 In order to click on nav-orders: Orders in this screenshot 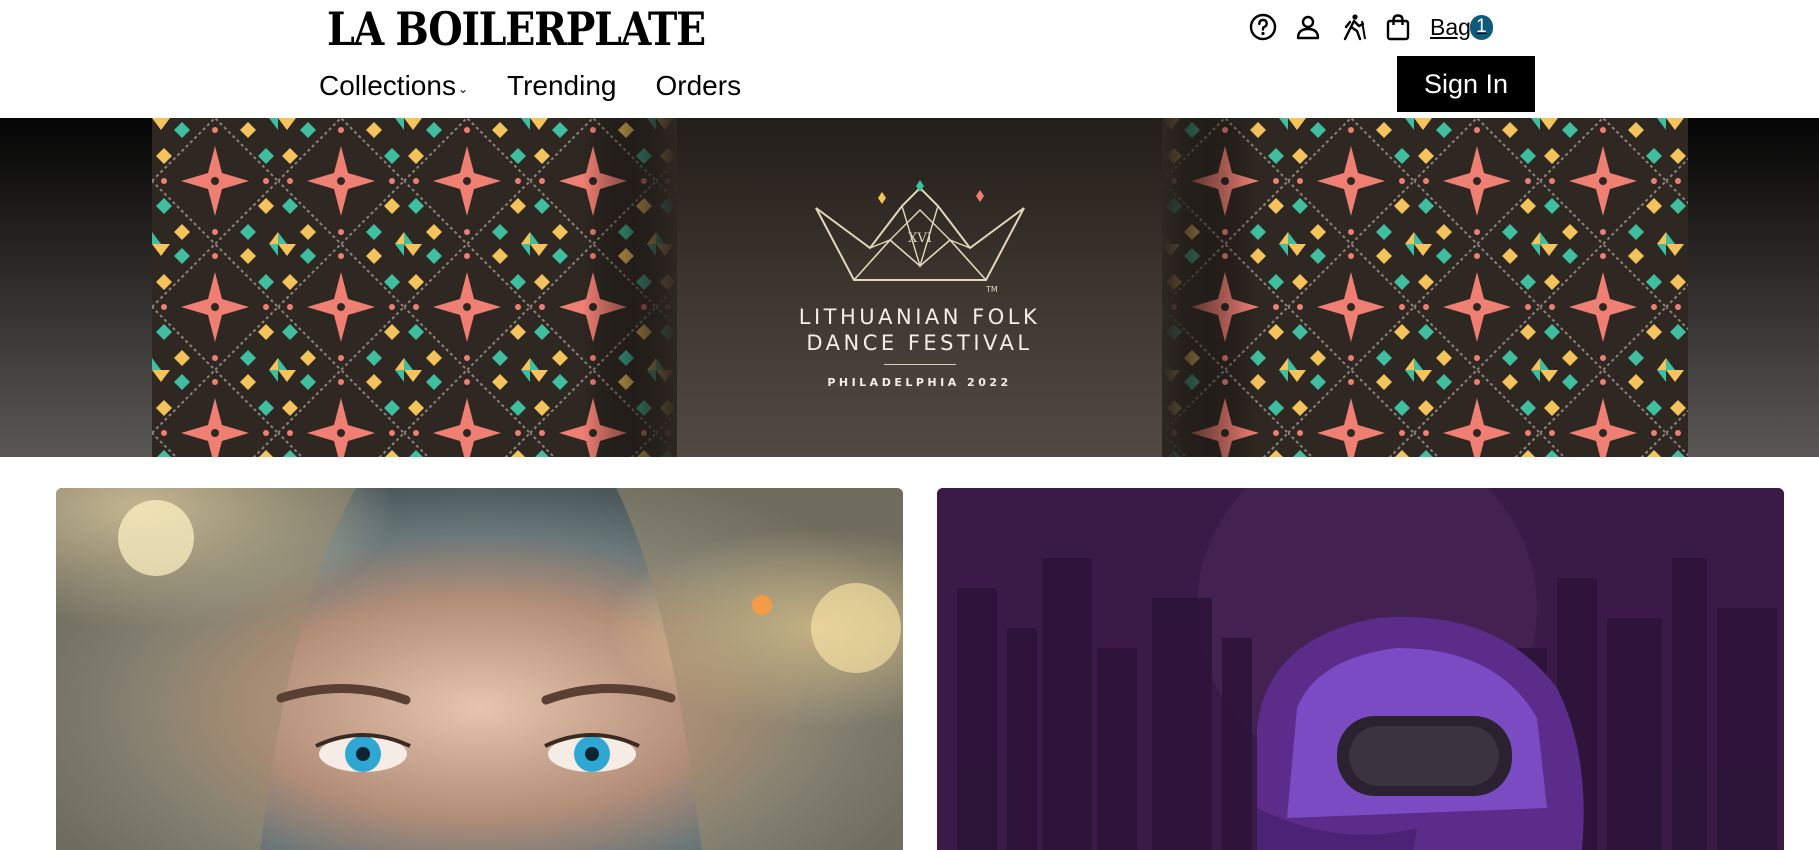, I will do `click(699, 86)`.